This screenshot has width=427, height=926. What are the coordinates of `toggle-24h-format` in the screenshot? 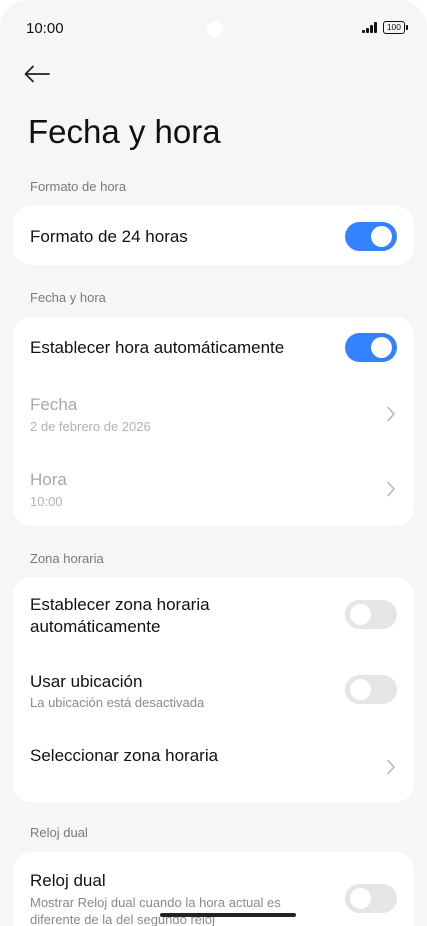 It's located at (371, 236).